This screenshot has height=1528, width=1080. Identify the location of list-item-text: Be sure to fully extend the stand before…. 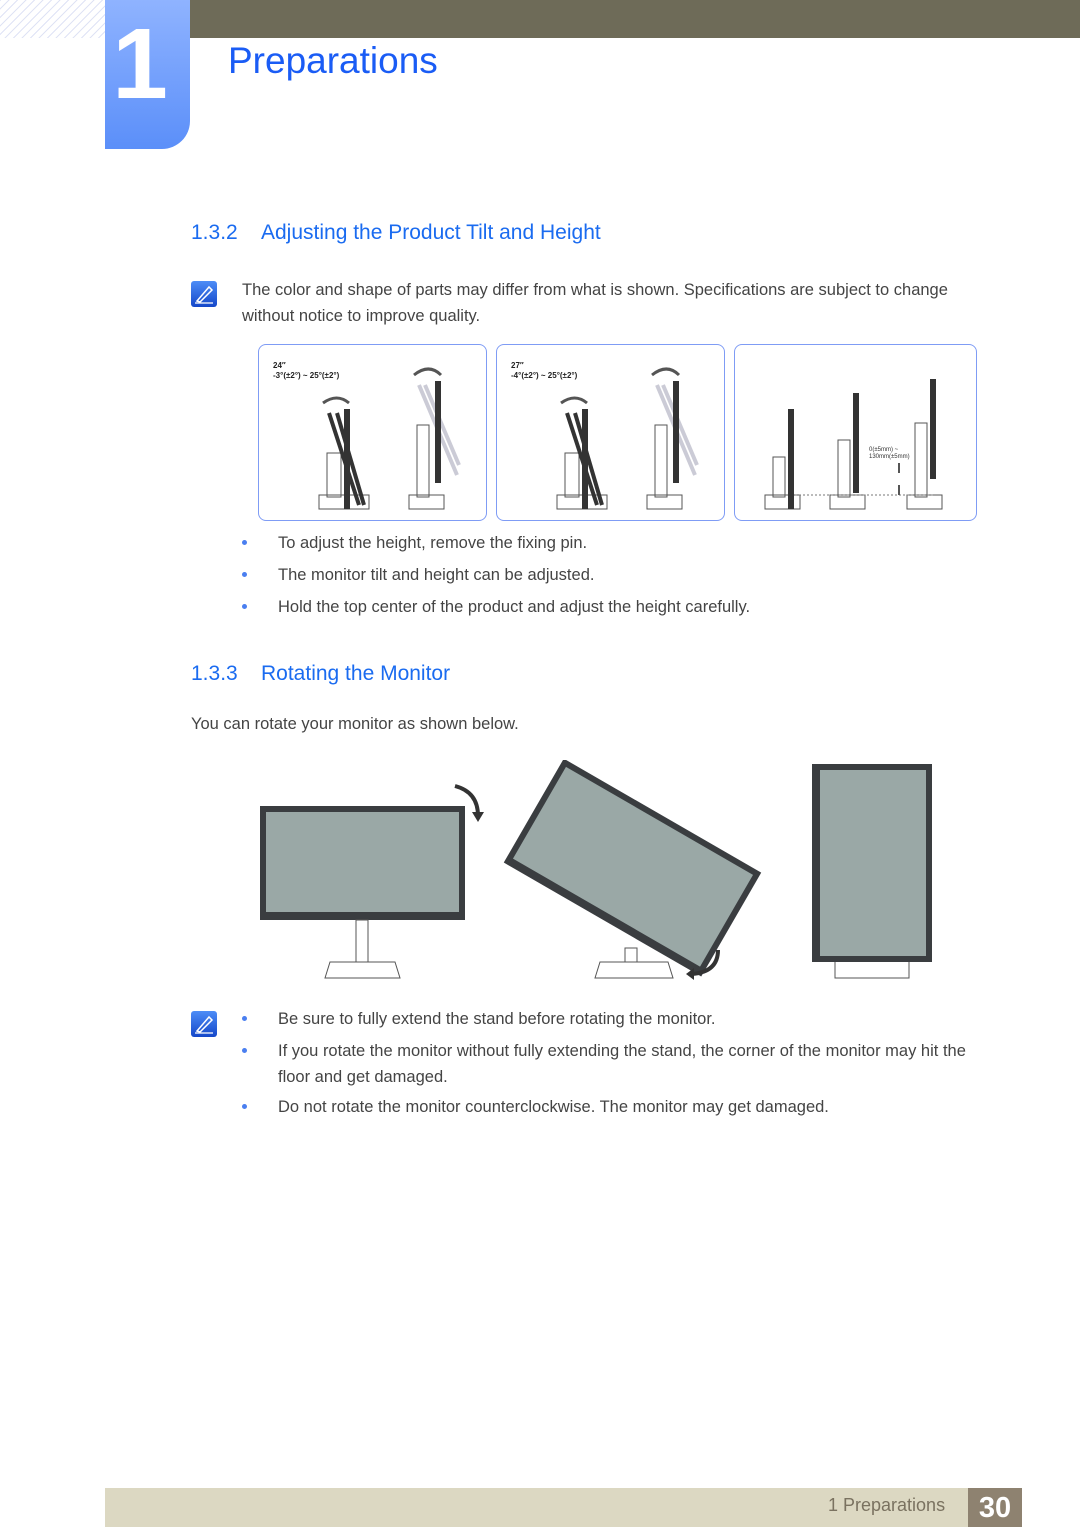
(497, 1019).